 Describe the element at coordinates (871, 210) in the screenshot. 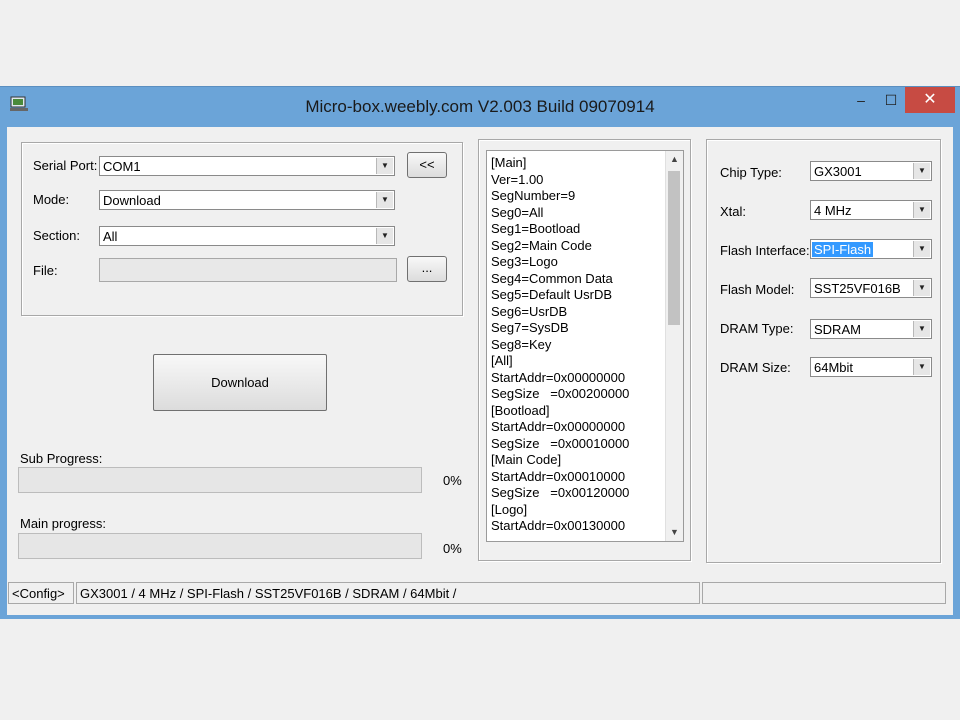

I see `xtal-select: 4 MHz ▼` at that location.